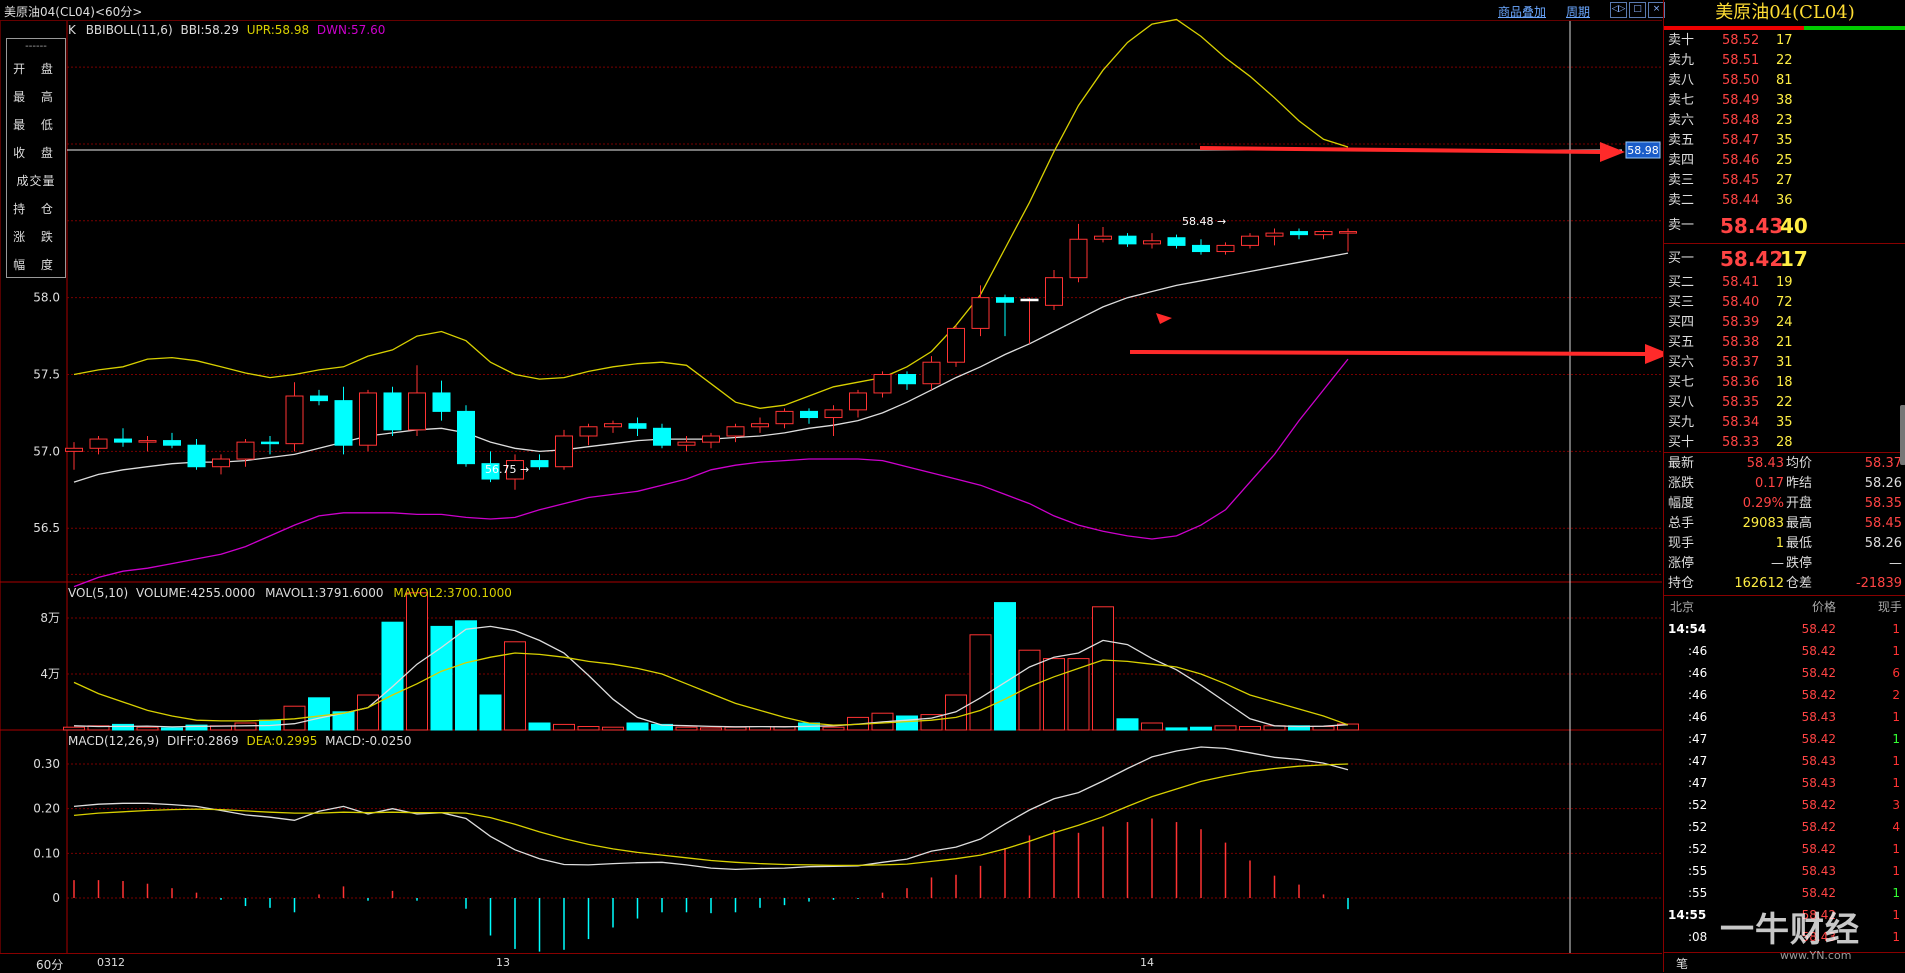  I want to click on bid-level-6: 买六 58.37 31, so click(1784, 363).